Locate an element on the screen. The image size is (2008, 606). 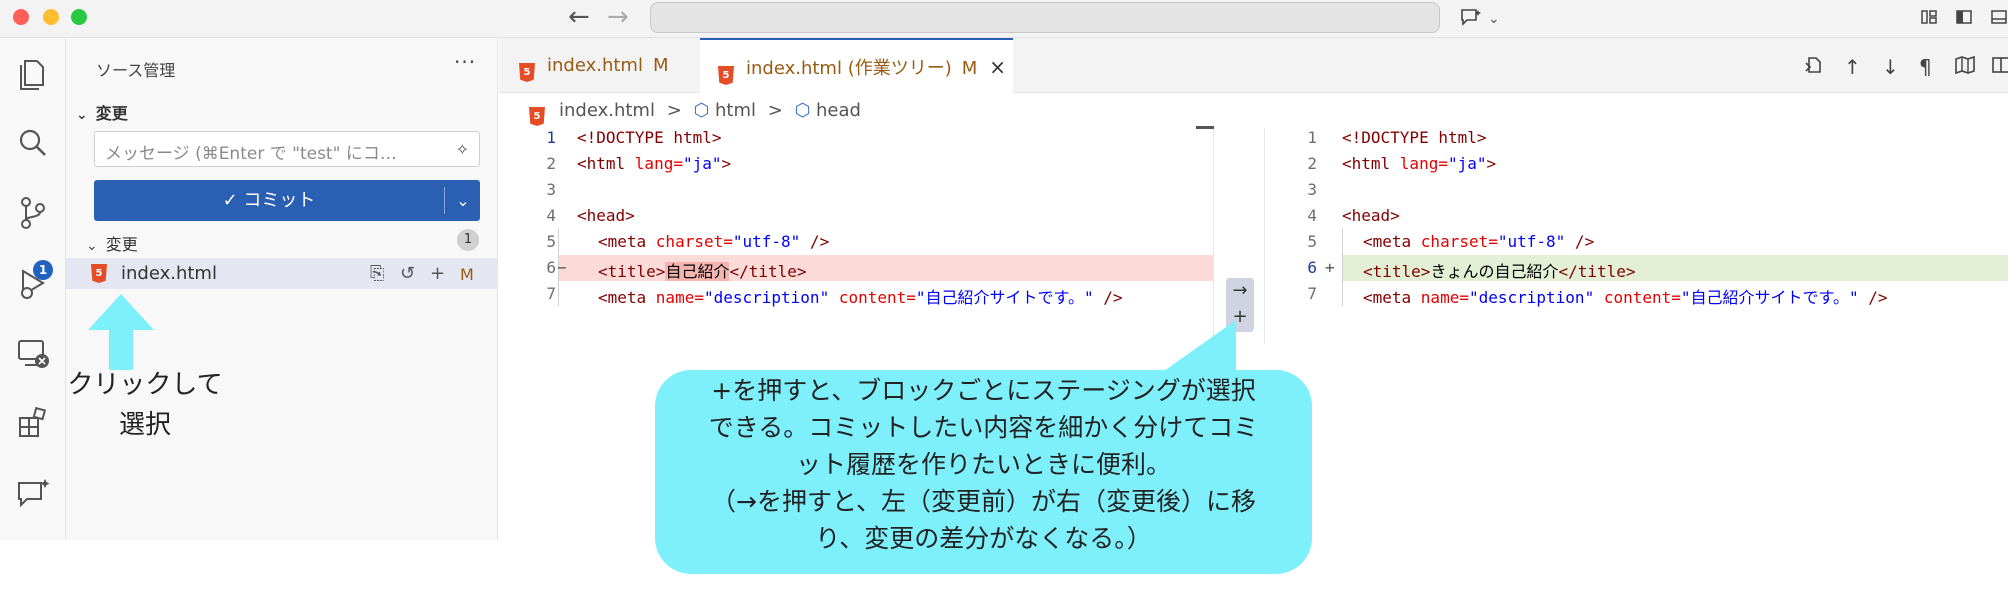
next-change-icon: ↓ is located at coordinates (1890, 67).